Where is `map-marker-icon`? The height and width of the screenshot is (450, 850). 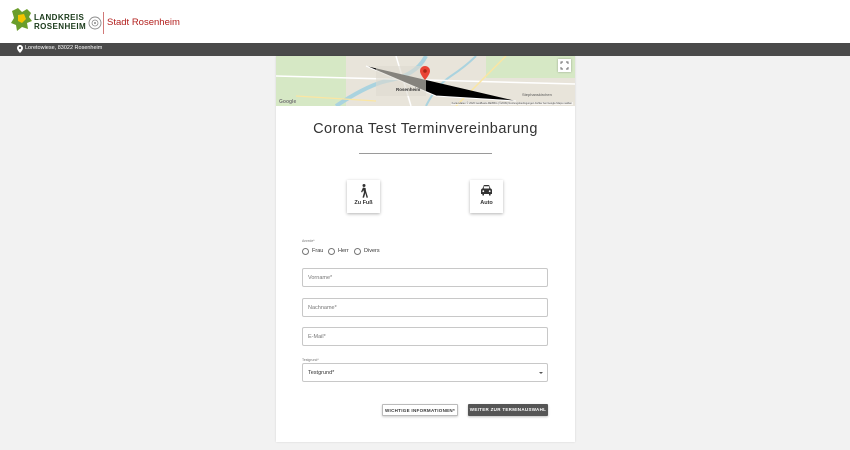
map-marker-icon is located at coordinates (425, 73).